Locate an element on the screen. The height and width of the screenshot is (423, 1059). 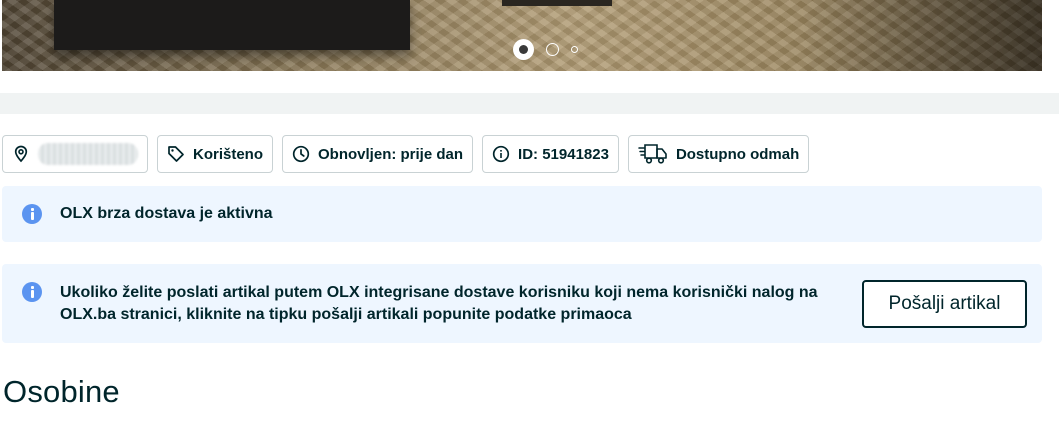
delivery-truck-icon is located at coordinates (653, 154).